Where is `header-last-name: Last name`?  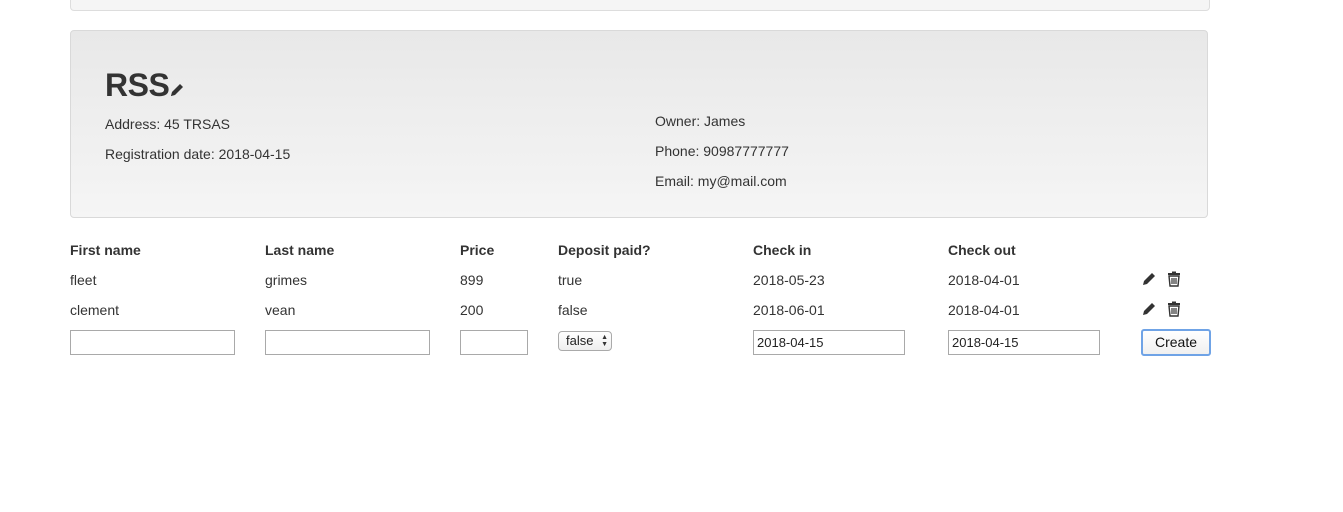 header-last-name: Last name is located at coordinates (300, 250).